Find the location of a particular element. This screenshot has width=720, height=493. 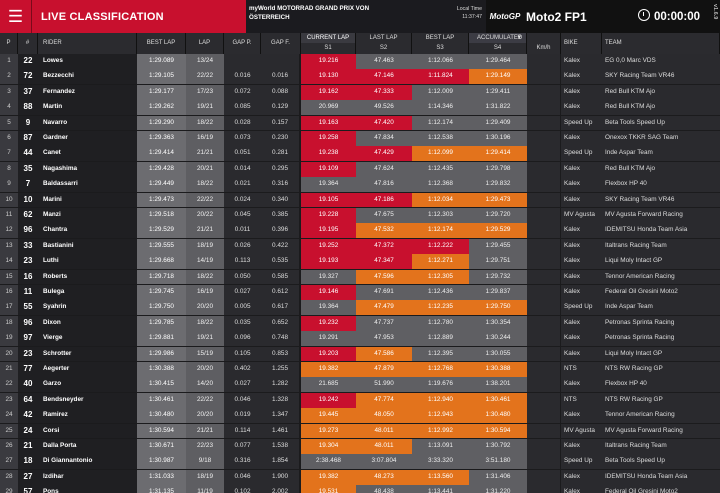

gap-first: 0.396 is located at coordinates (280, 231).